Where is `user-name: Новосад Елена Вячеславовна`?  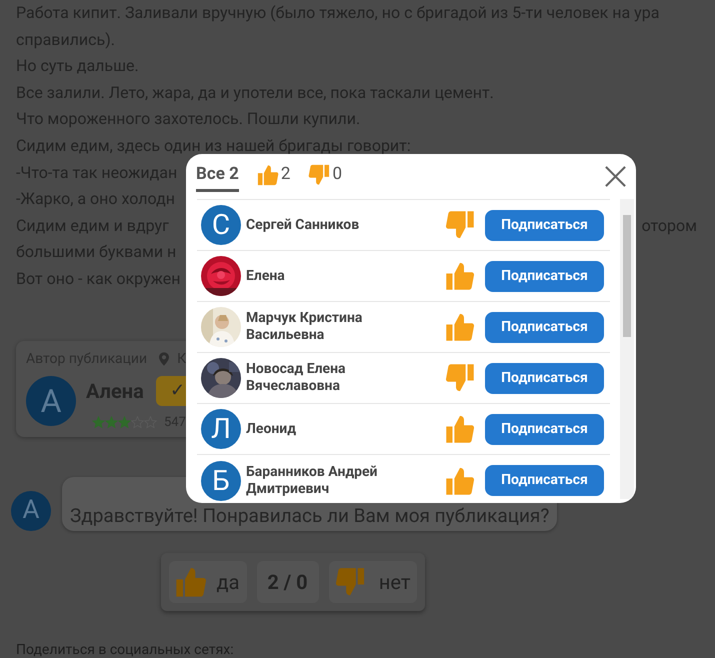 user-name: Новосад Елена Вячеславовна is located at coordinates (336, 378).